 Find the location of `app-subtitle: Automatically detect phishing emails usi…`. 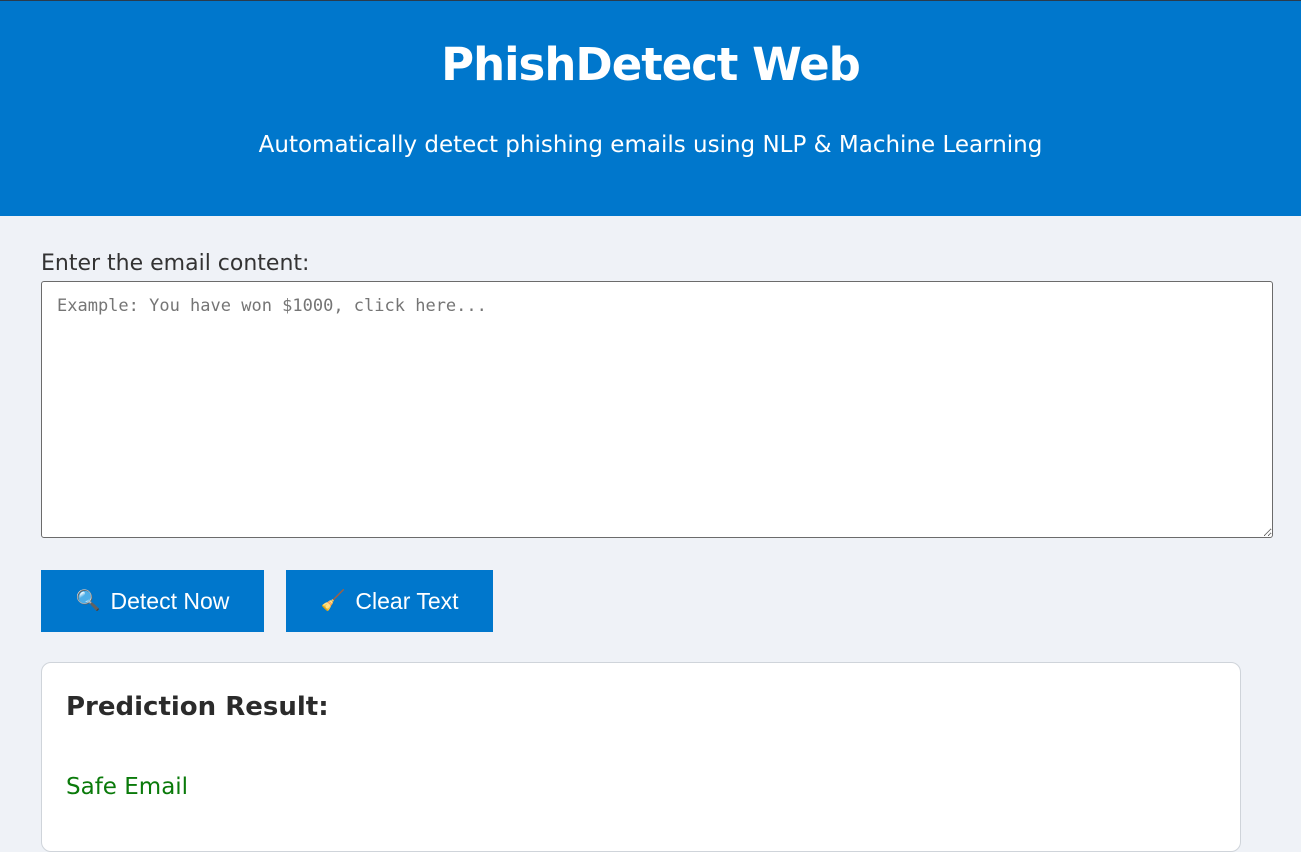

app-subtitle: Automatically detect phishing emails usi… is located at coordinates (650, 145).